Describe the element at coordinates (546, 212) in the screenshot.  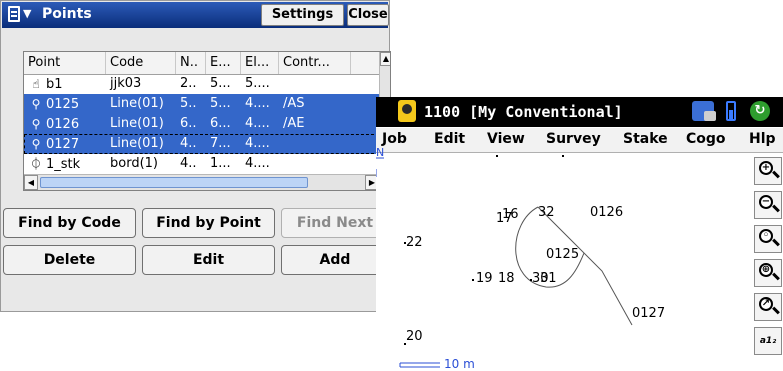
I see `map-point-label: 32` at that location.